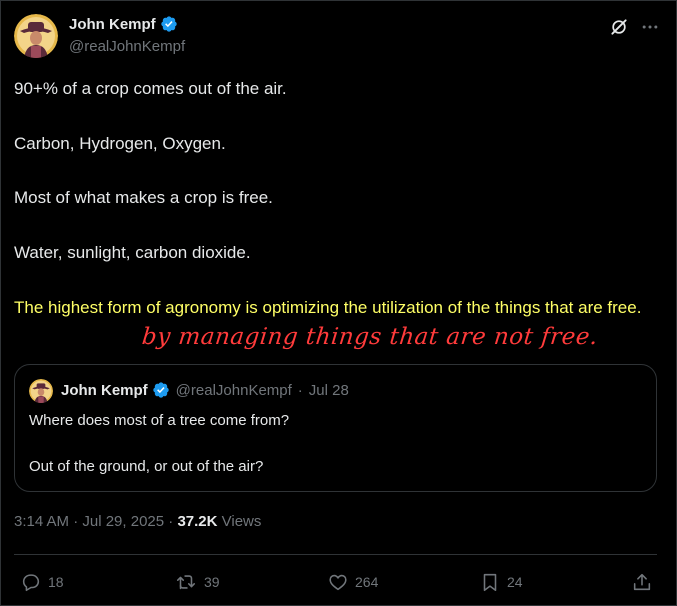  I want to click on tweet-timestamp: 3:14 AM · Jul 29, 2025 ·, so click(93, 521).